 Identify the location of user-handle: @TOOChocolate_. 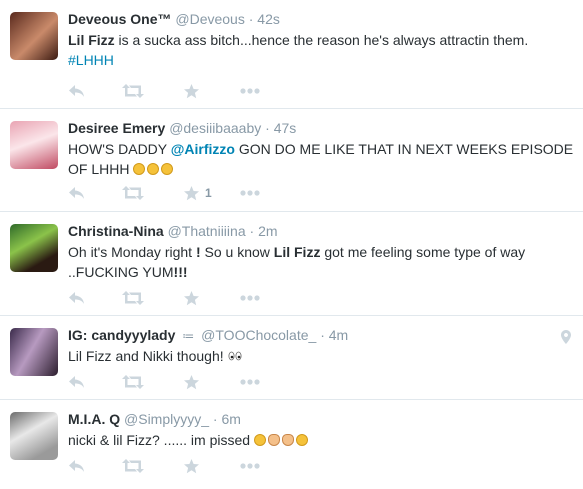
(258, 335).